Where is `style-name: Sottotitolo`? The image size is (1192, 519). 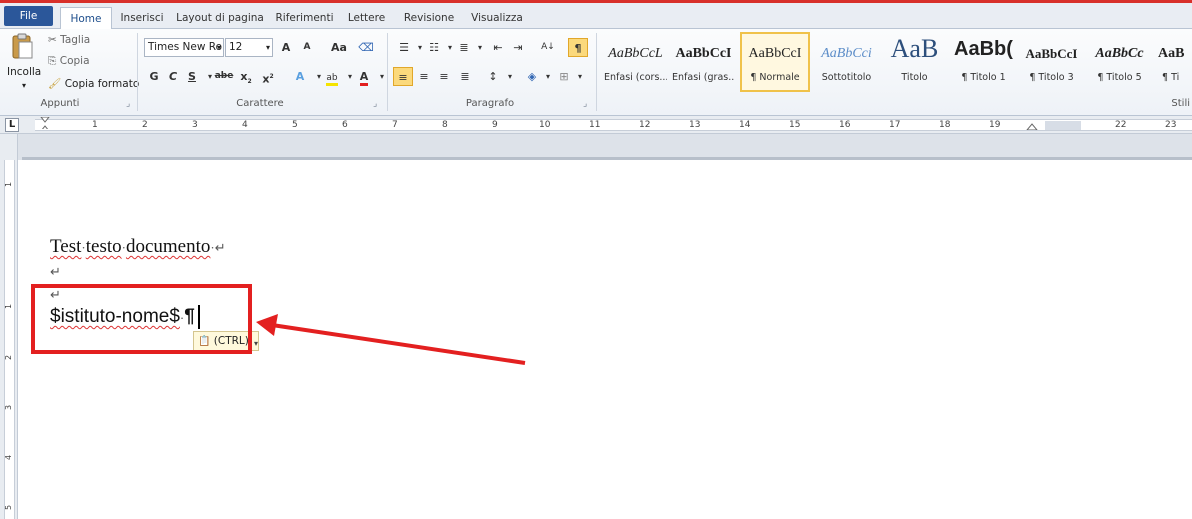
style-name: Sottotitolo is located at coordinates (846, 77).